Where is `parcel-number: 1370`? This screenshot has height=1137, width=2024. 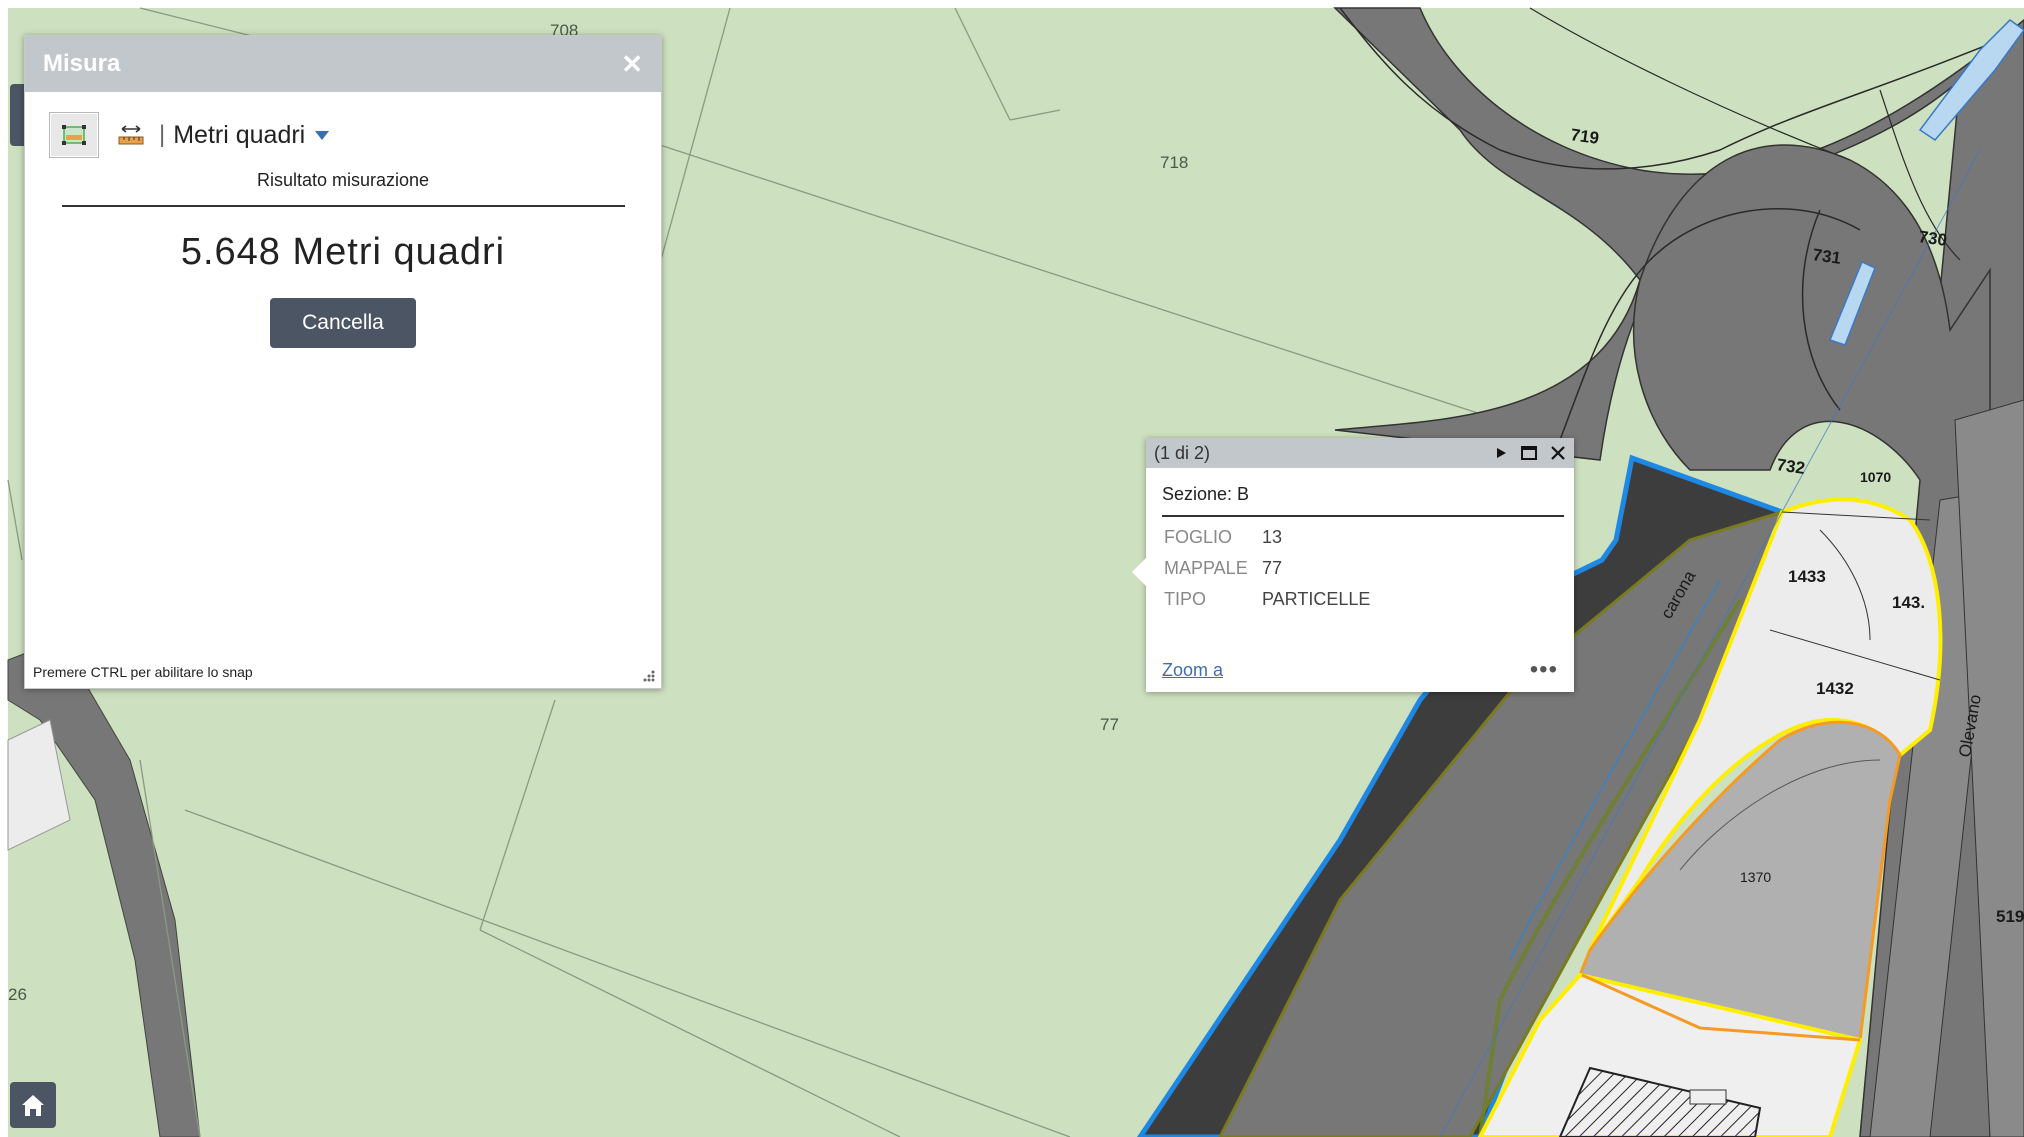
parcel-number: 1370 is located at coordinates (1755, 877).